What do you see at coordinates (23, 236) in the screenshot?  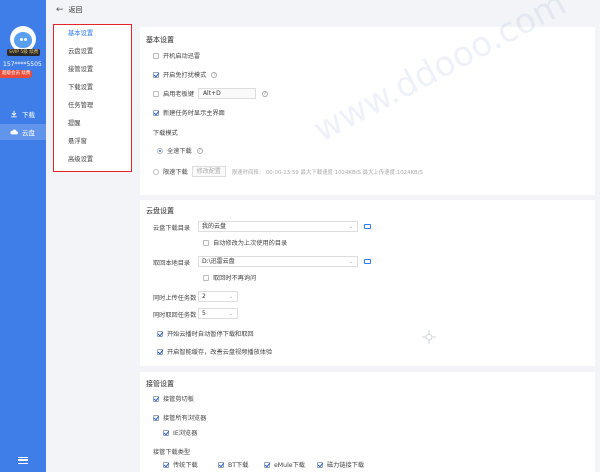 I see `app-sidebar: SVIP 5级 续费 157****5505 超级会员 续费 下载 云盘` at bounding box center [23, 236].